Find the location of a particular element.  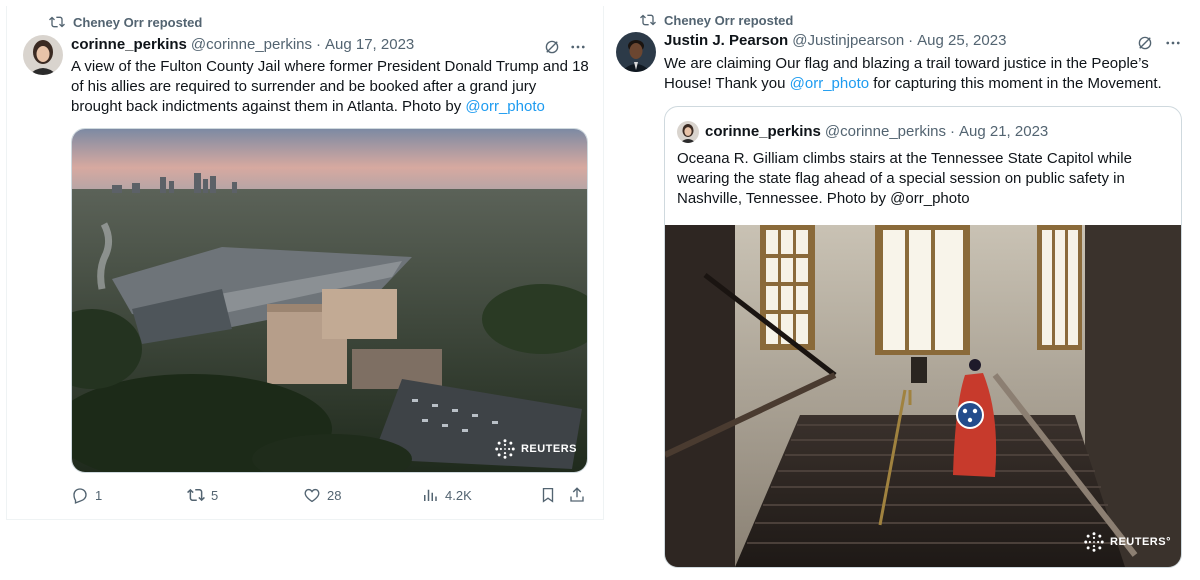

reuters-watermark: REUTERS° is located at coordinates (1127, 542).